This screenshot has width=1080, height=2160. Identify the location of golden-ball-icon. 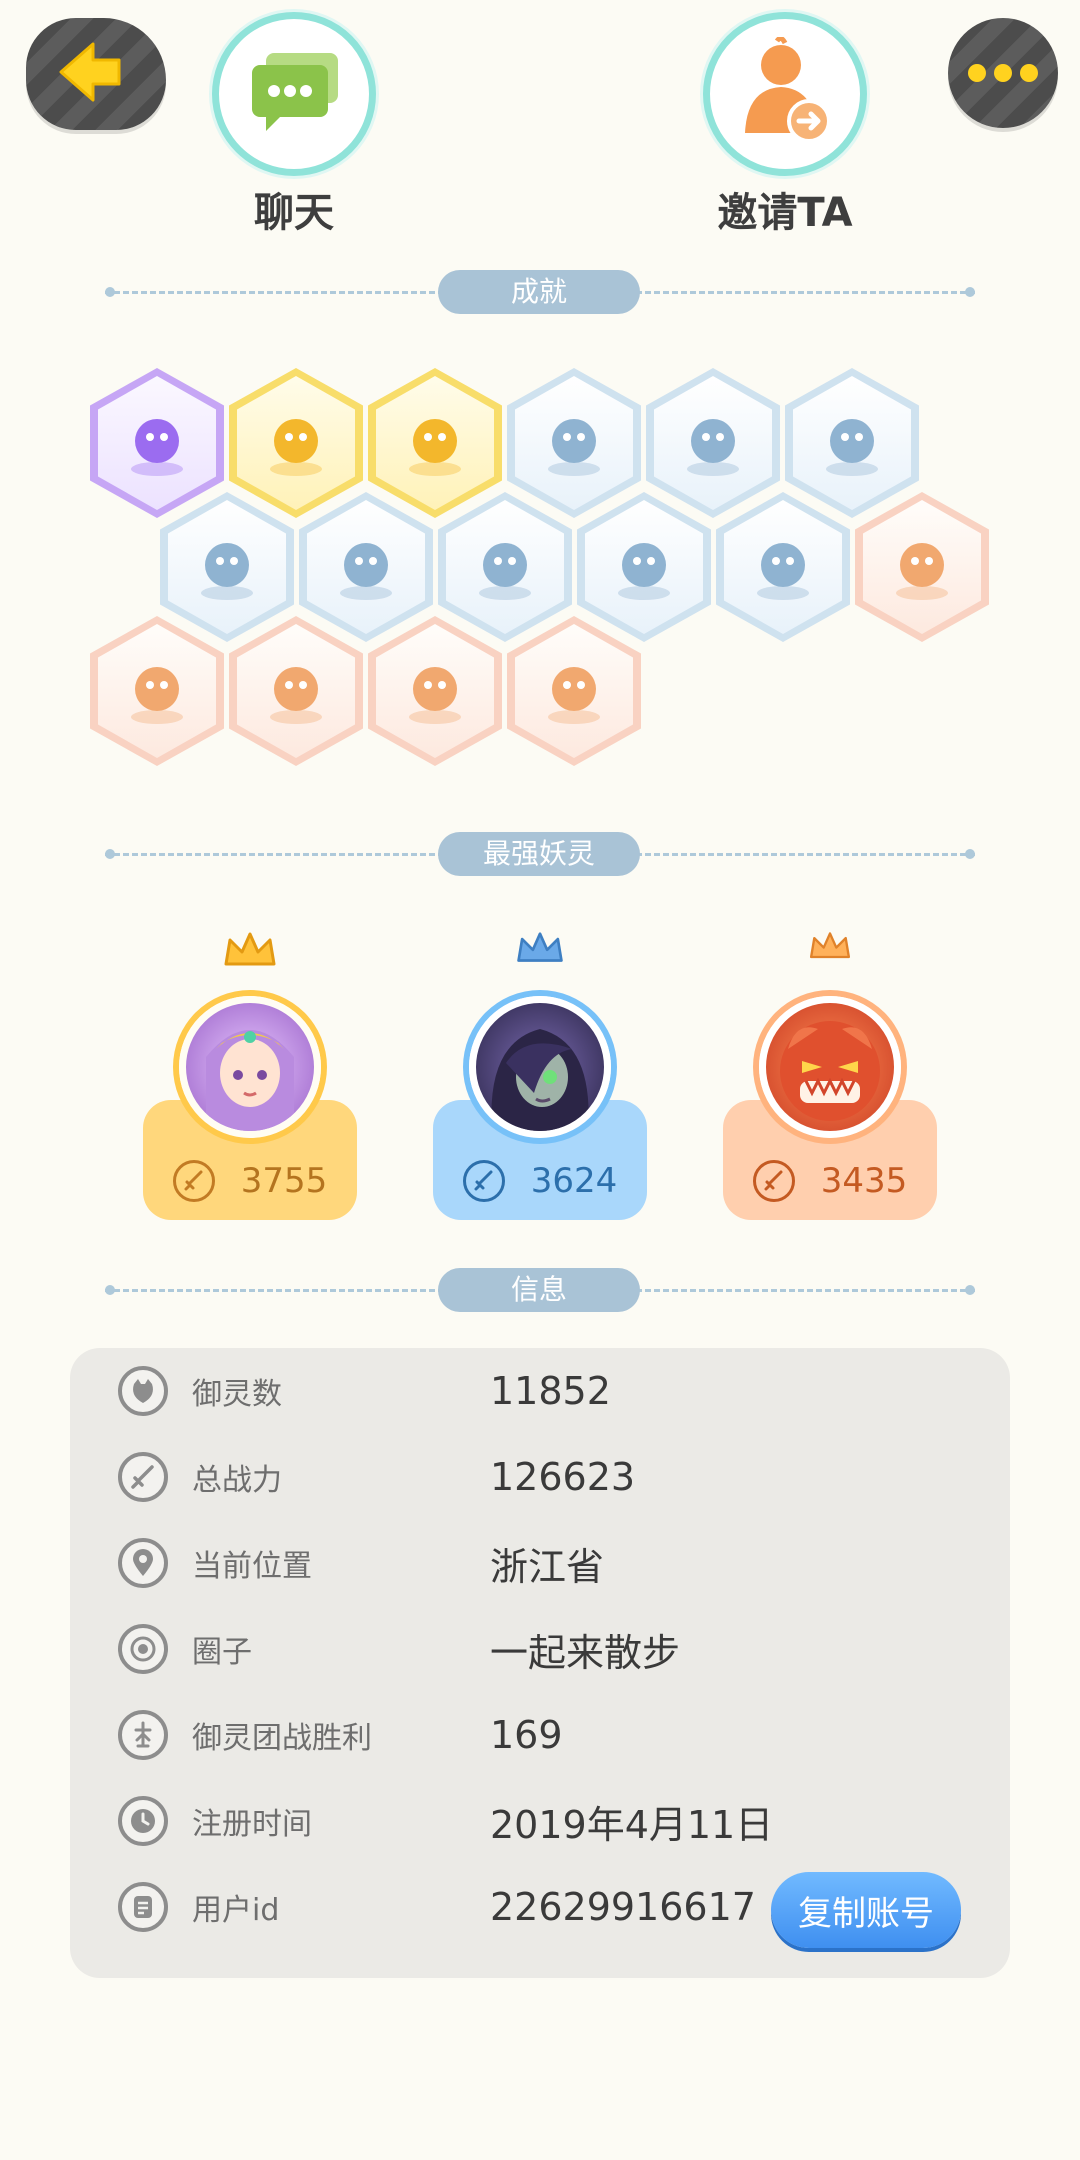
(296, 443).